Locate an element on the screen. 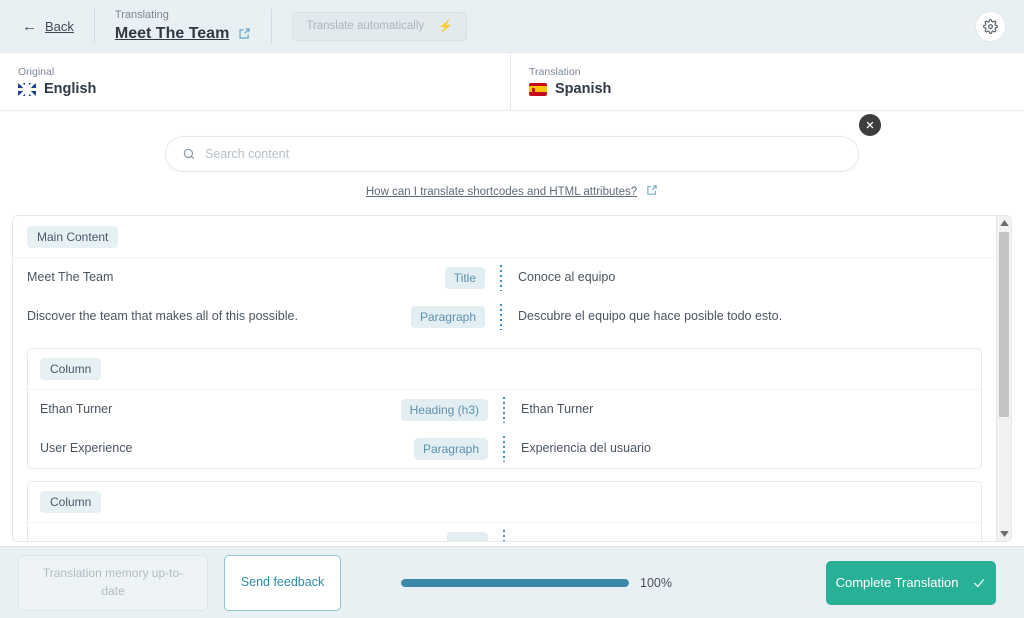 Image resolution: width=1024 pixels, height=618 pixels. segment-target: Ethan Turner is located at coordinates (744, 409).